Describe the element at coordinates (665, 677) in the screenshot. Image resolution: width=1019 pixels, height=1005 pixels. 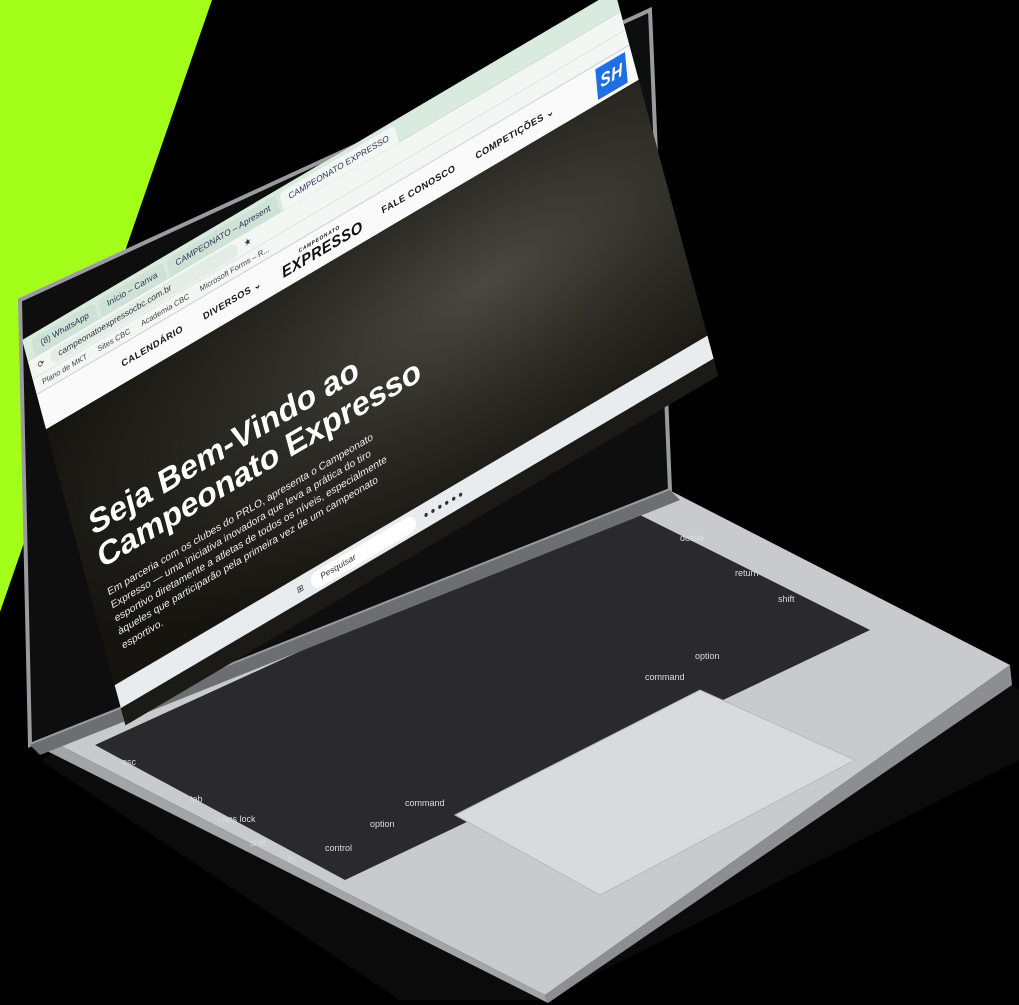
I see `key-command-right: command` at that location.